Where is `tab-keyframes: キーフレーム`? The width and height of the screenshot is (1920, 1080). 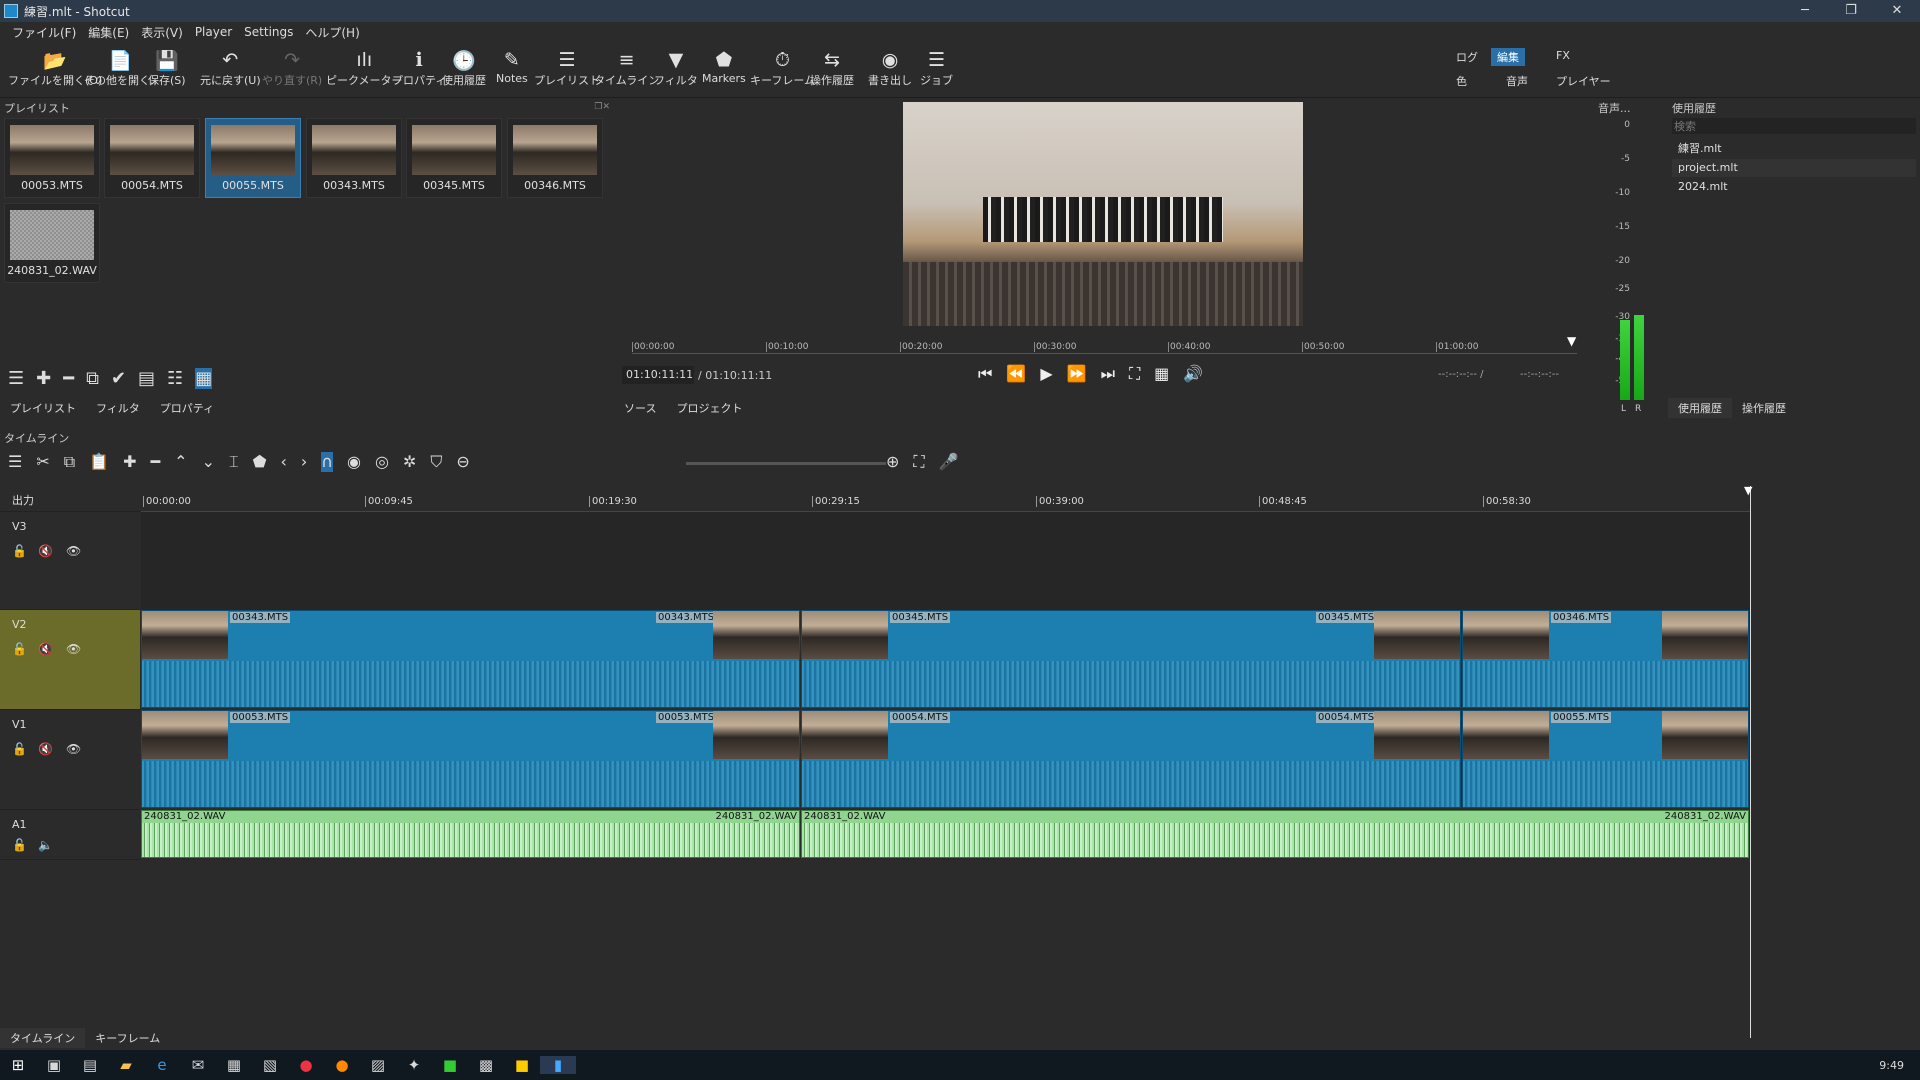 tab-keyframes: キーフレーム is located at coordinates (127, 1038).